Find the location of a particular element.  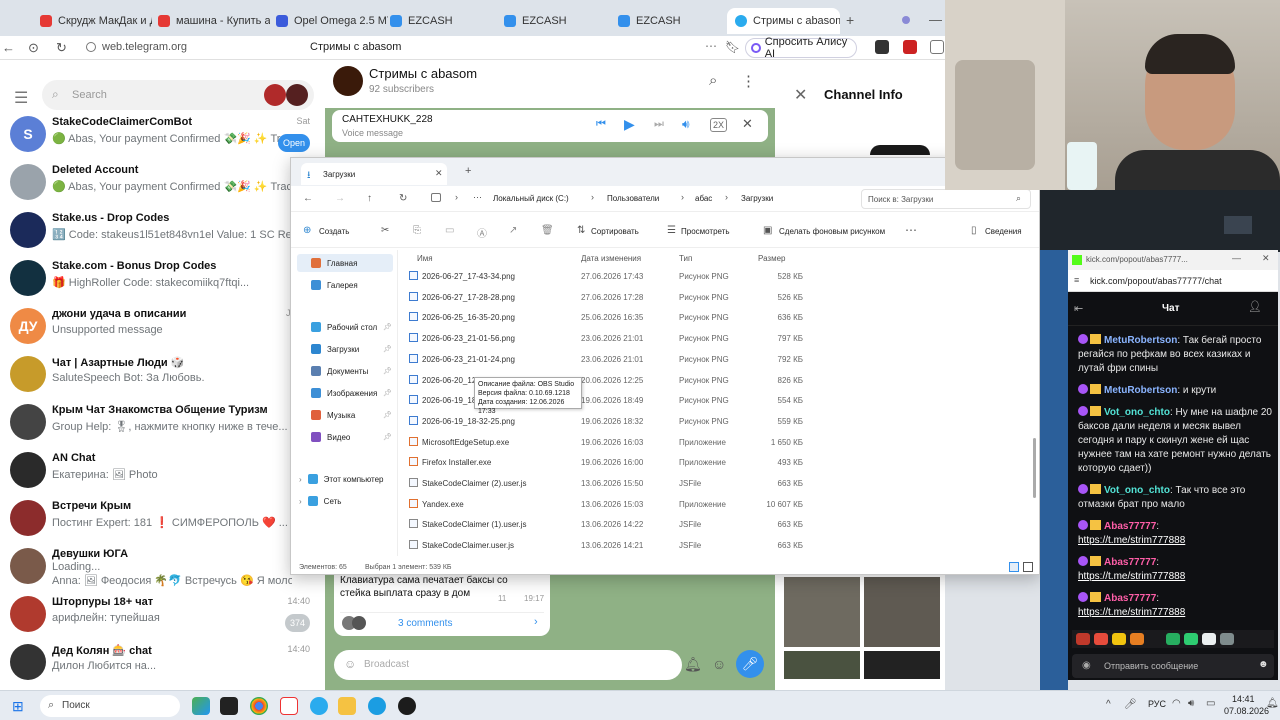

clock-date: 07.08.2026 is located at coordinates (1246, 711).